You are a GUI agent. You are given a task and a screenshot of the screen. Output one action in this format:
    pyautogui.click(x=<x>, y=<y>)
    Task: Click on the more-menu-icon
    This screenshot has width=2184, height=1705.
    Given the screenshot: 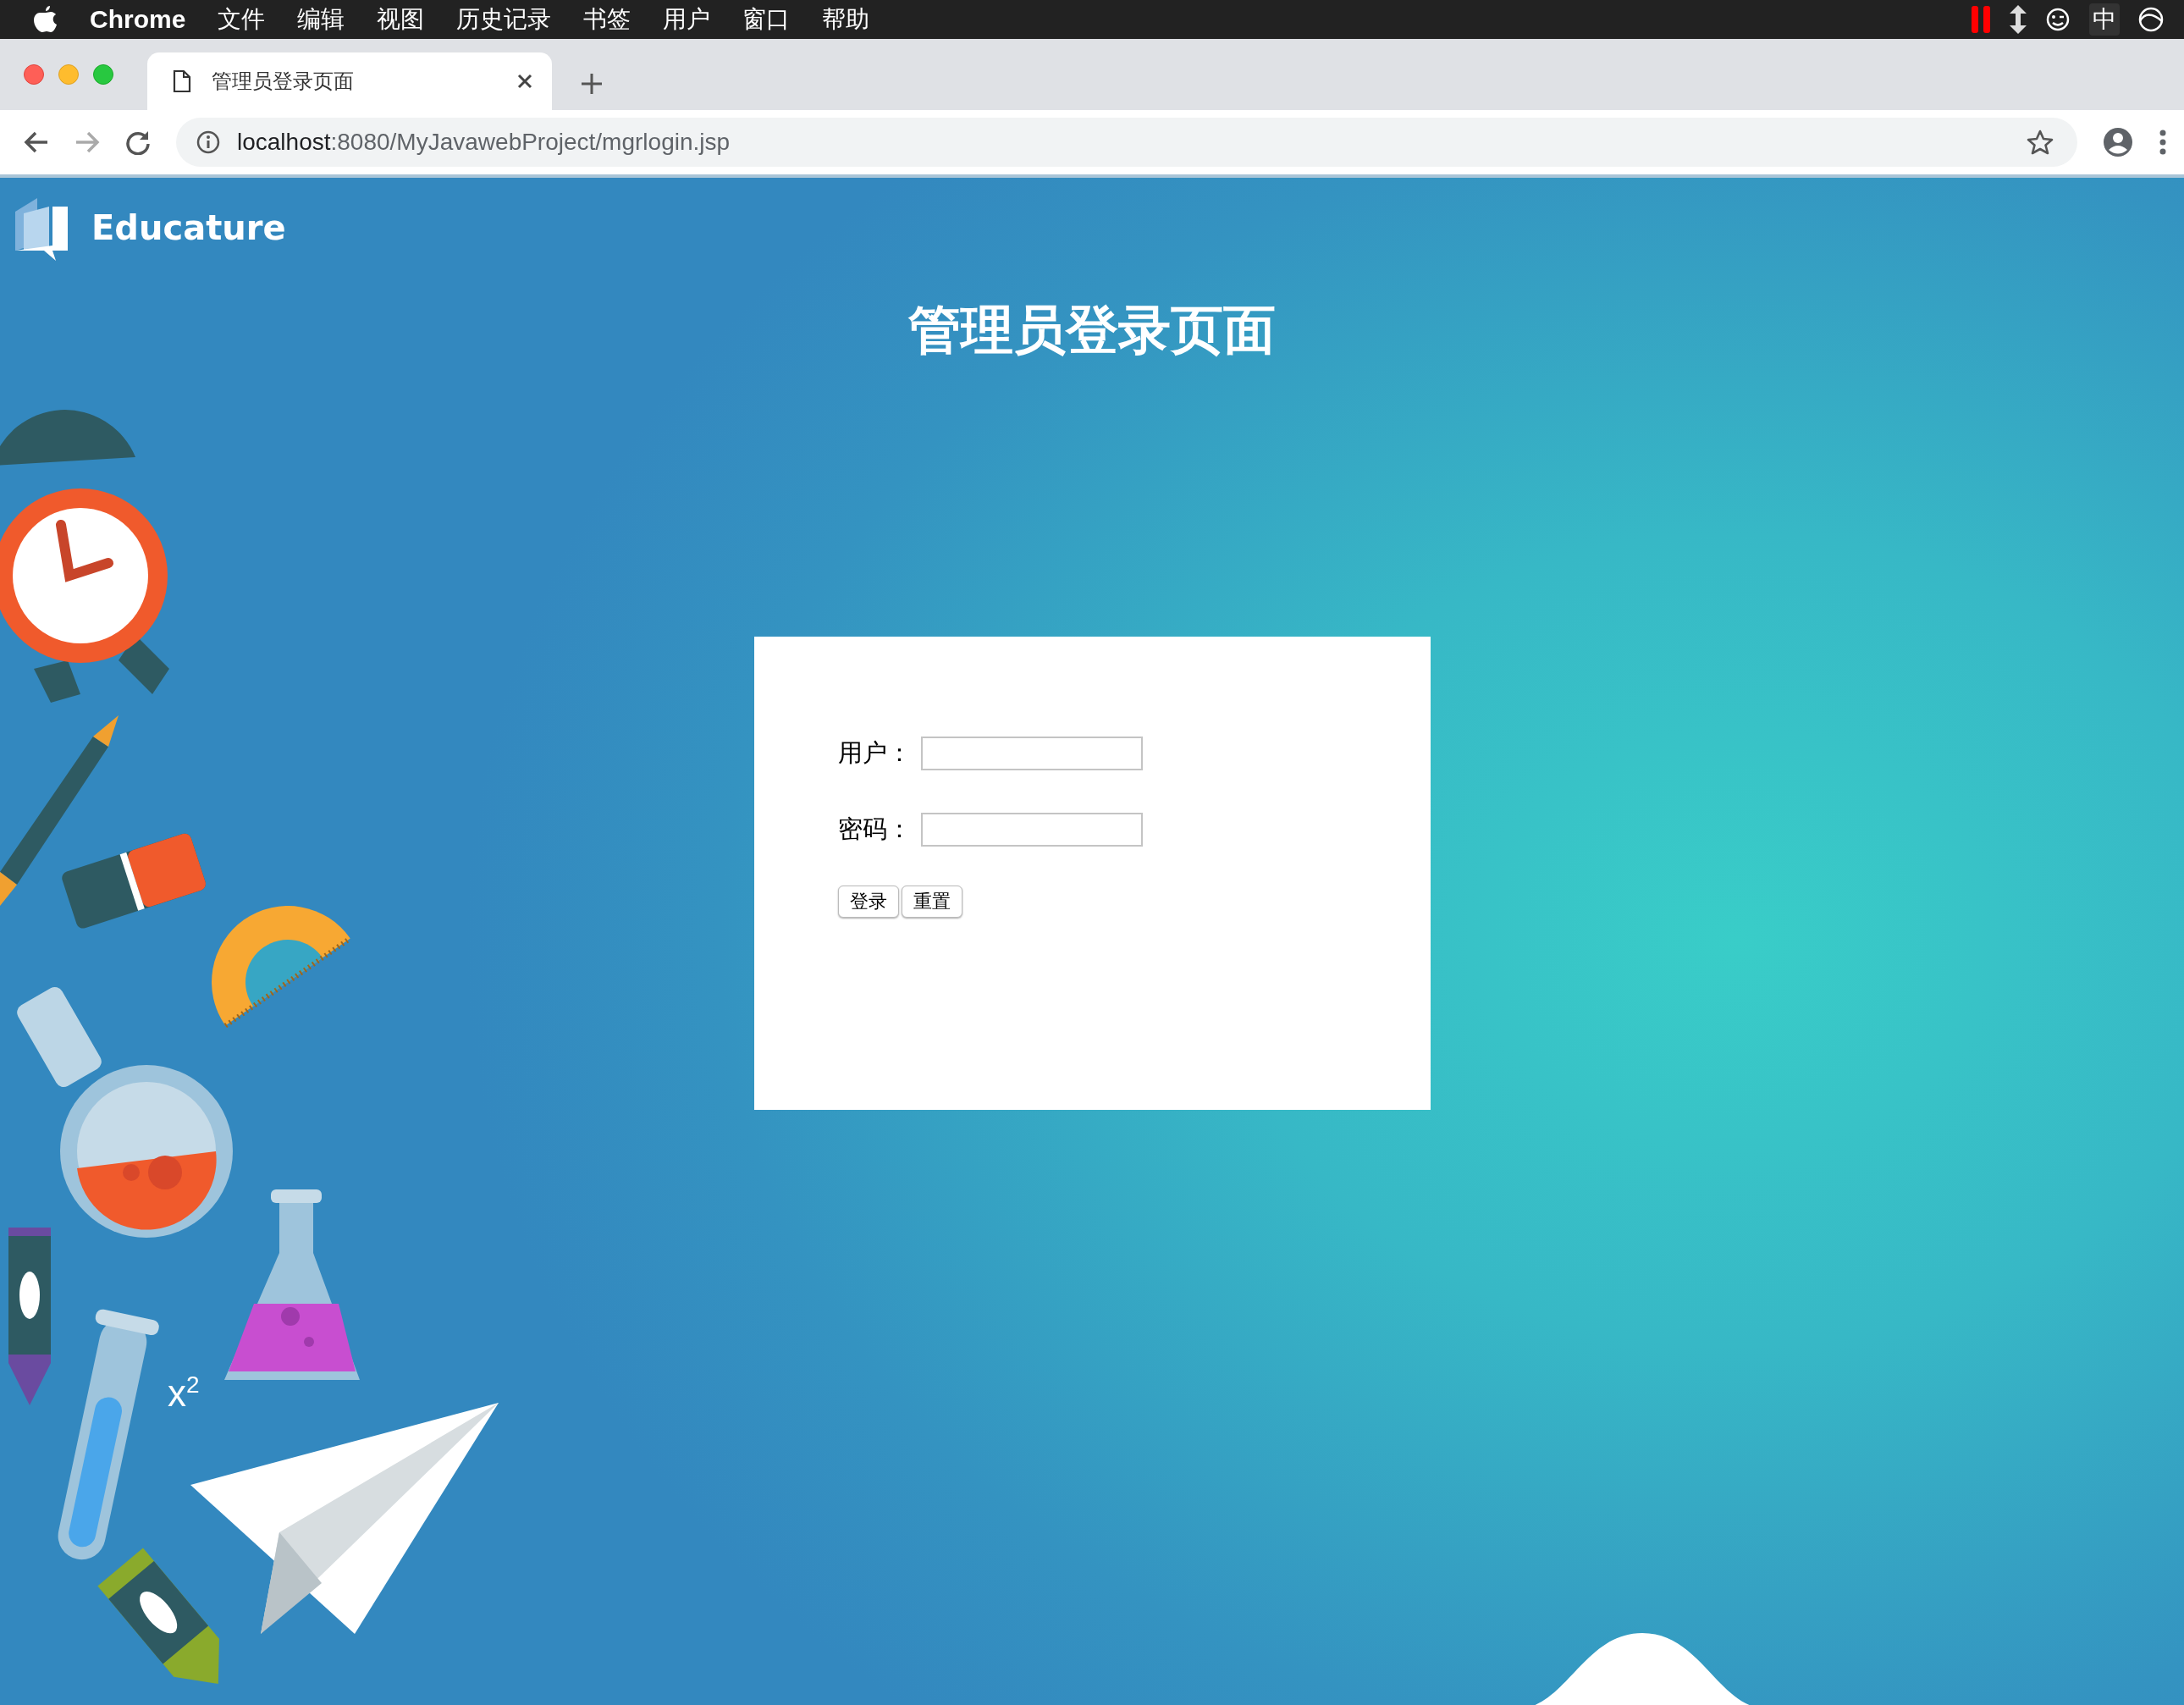 What is the action you would take?
    pyautogui.click(x=2163, y=142)
    